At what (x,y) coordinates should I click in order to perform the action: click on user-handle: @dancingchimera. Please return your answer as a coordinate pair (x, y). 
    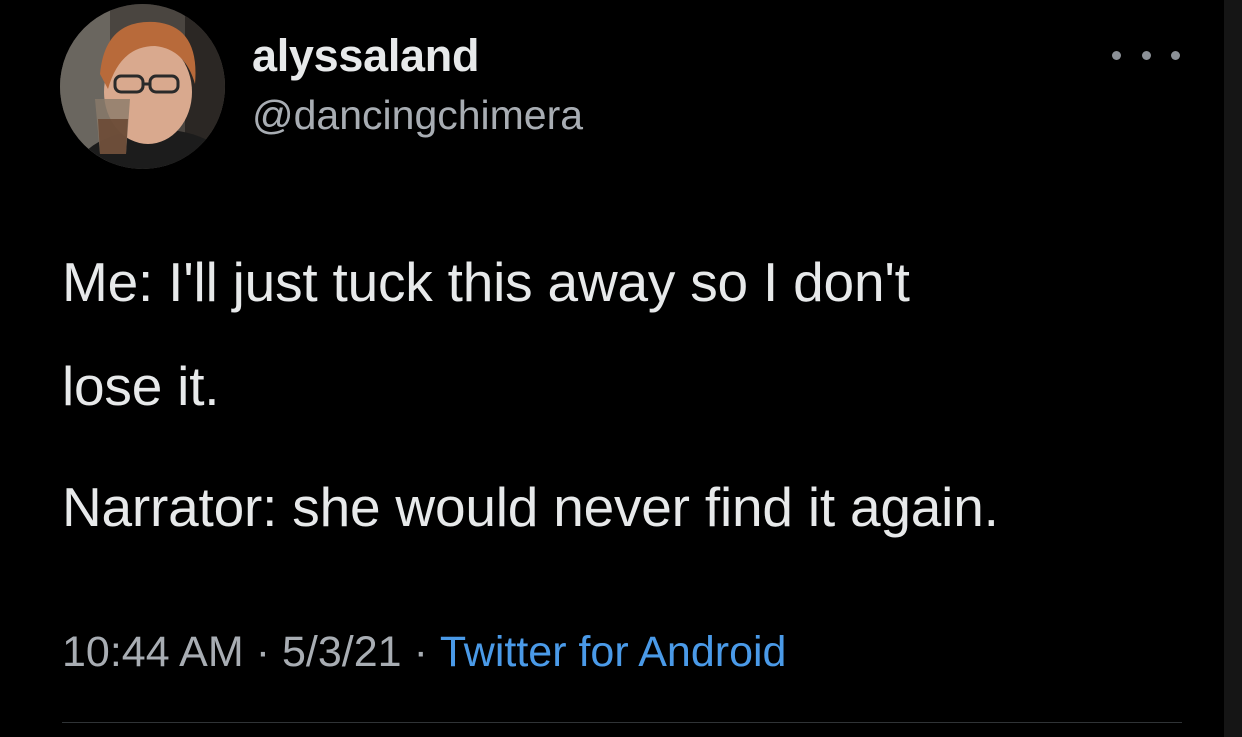
    Looking at the image, I should click on (417, 115).